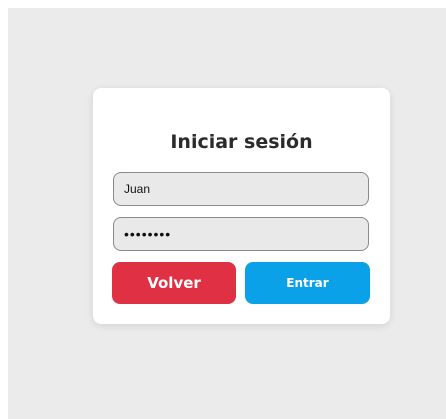 Image resolution: width=446 pixels, height=419 pixels. What do you see at coordinates (241, 234) in the screenshot?
I see `password-input` at bounding box center [241, 234].